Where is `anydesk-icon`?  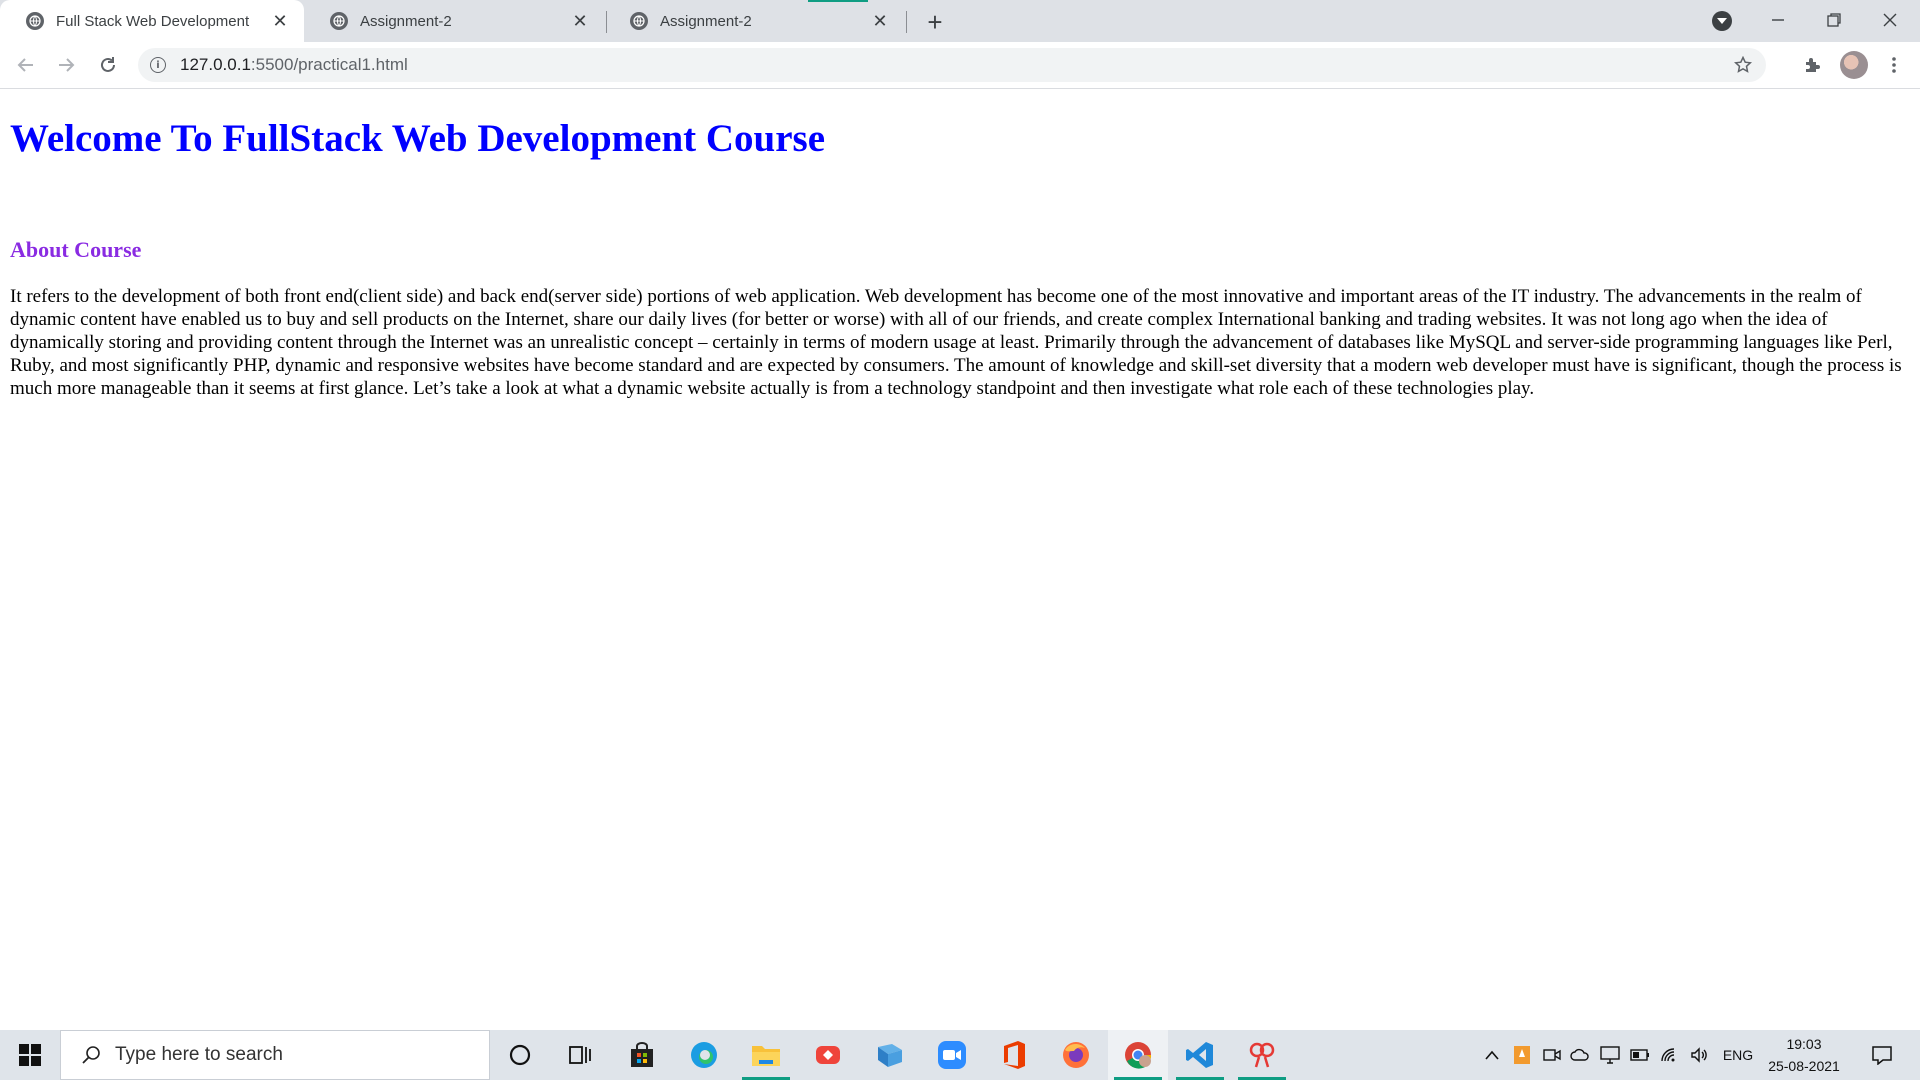
anydesk-icon is located at coordinates (828, 1055).